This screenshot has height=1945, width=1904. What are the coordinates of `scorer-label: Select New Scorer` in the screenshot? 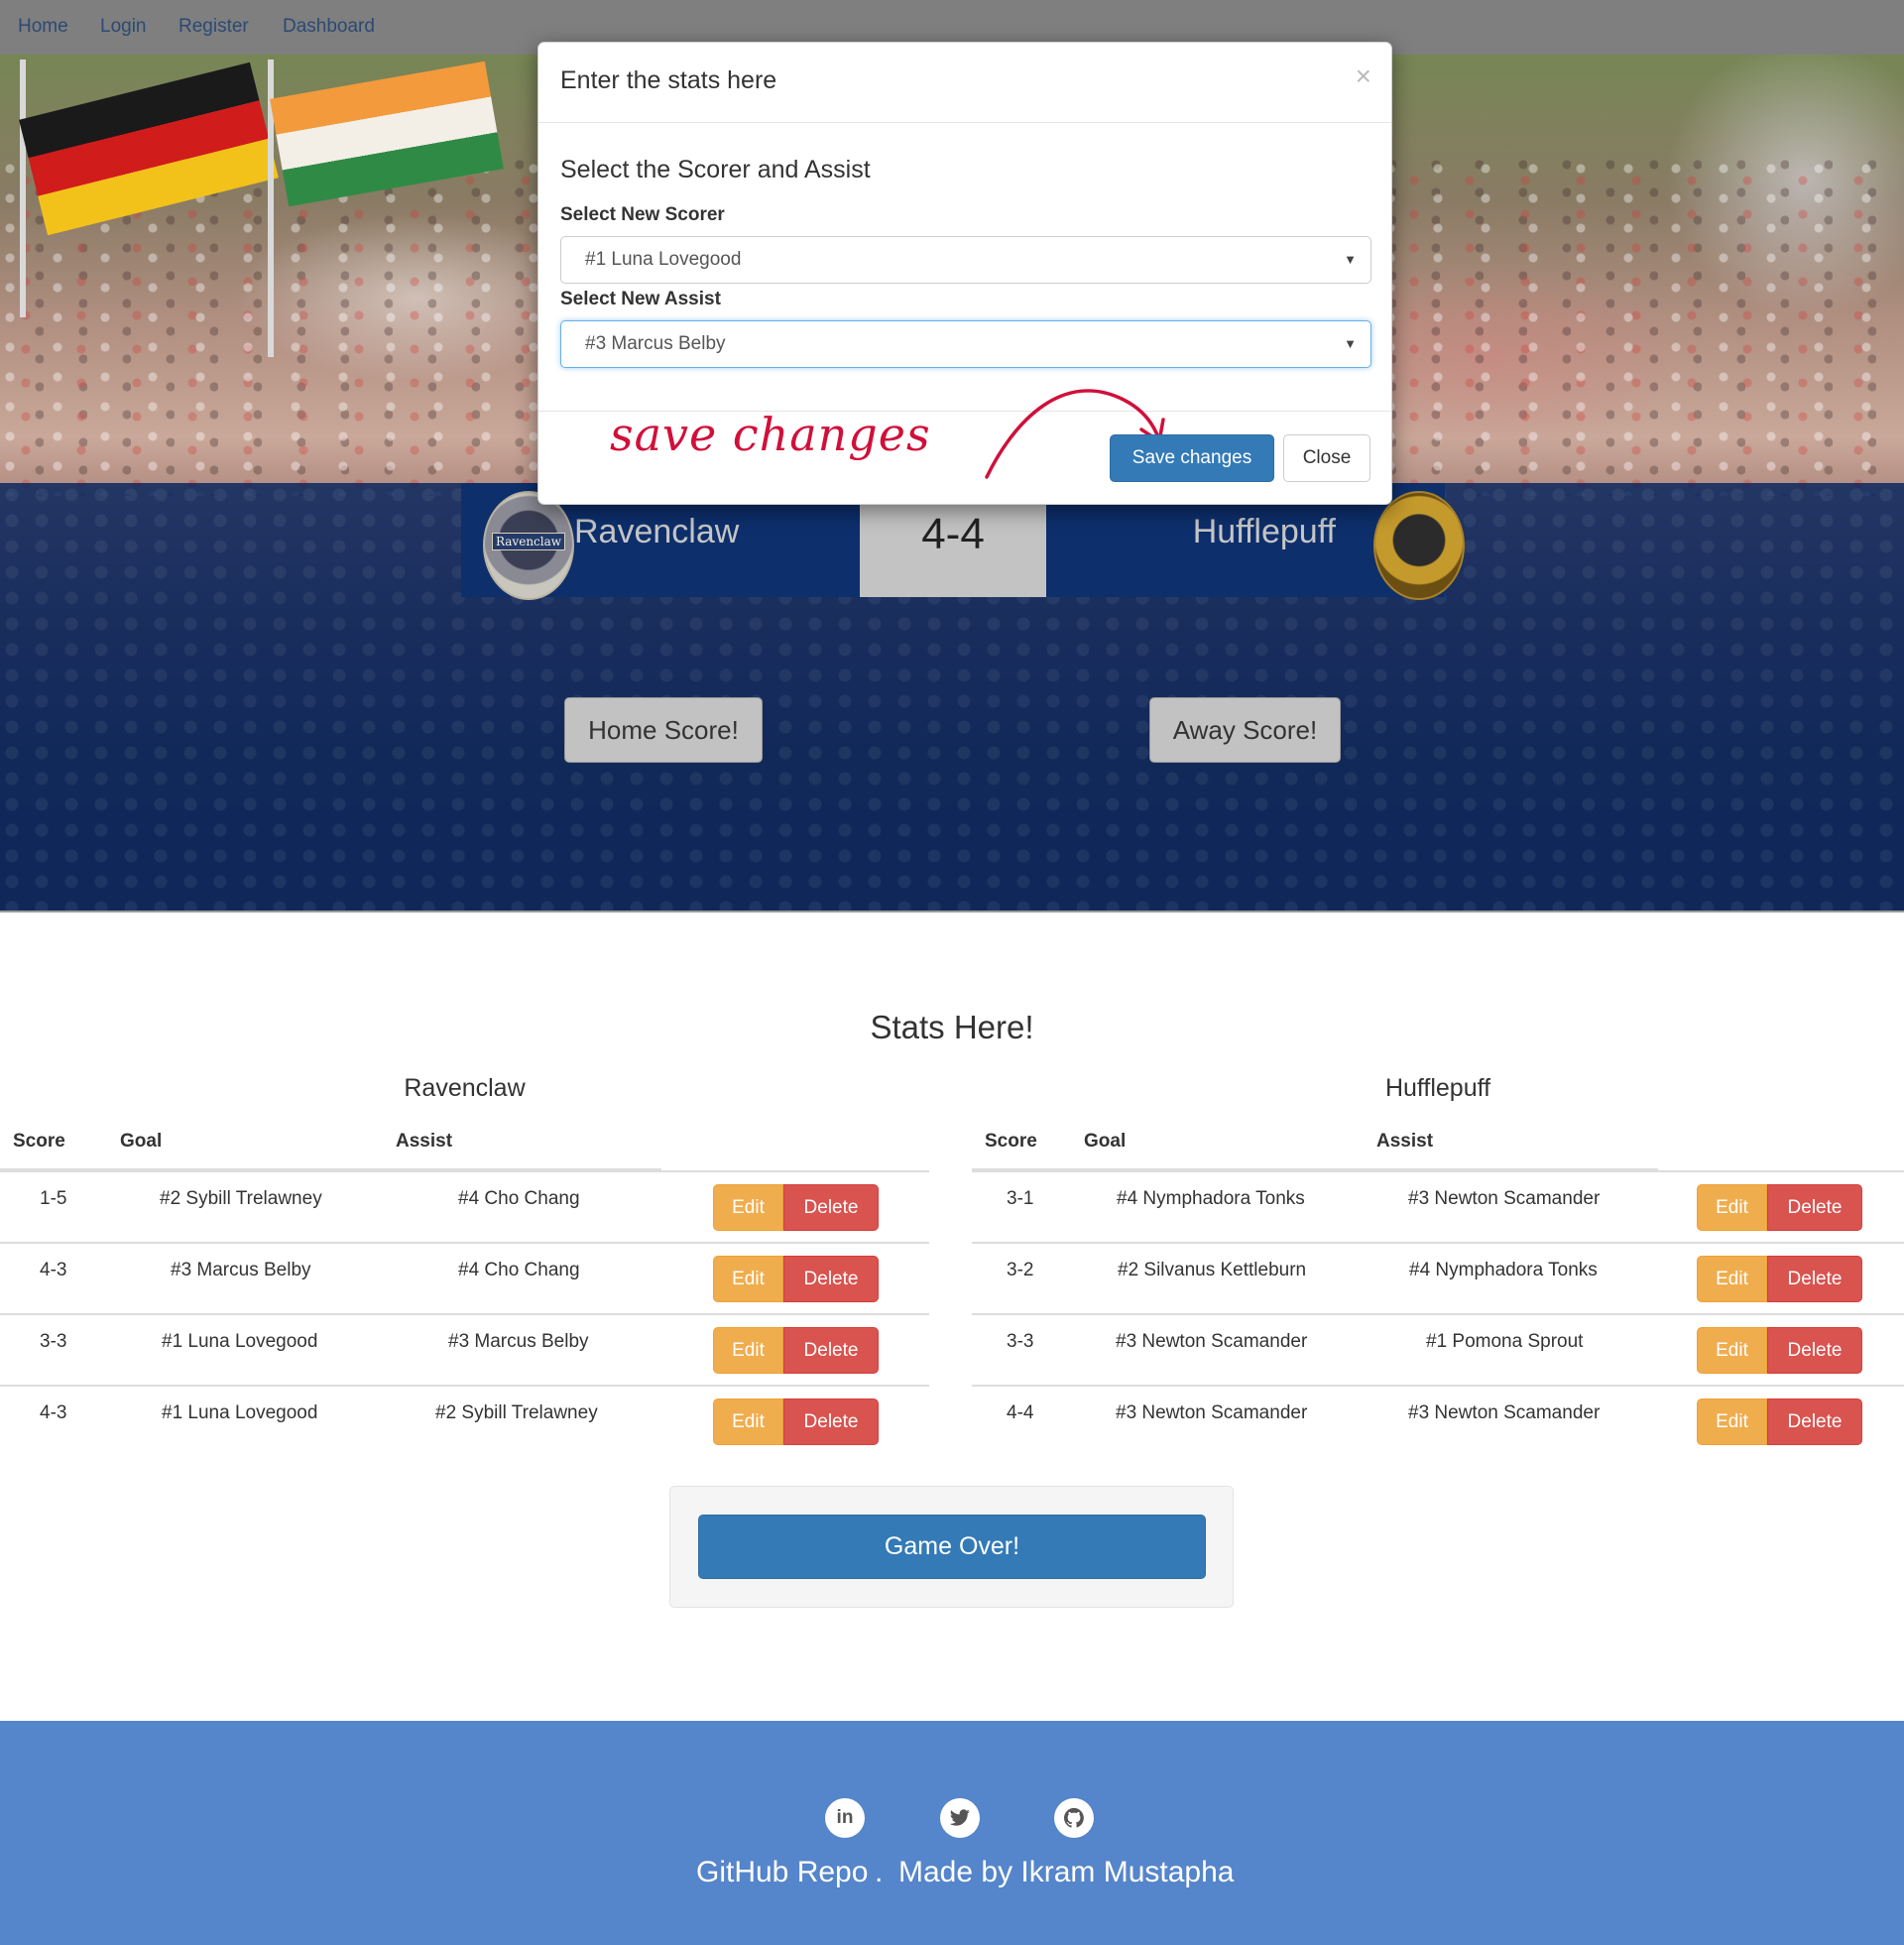 It's located at (642, 214).